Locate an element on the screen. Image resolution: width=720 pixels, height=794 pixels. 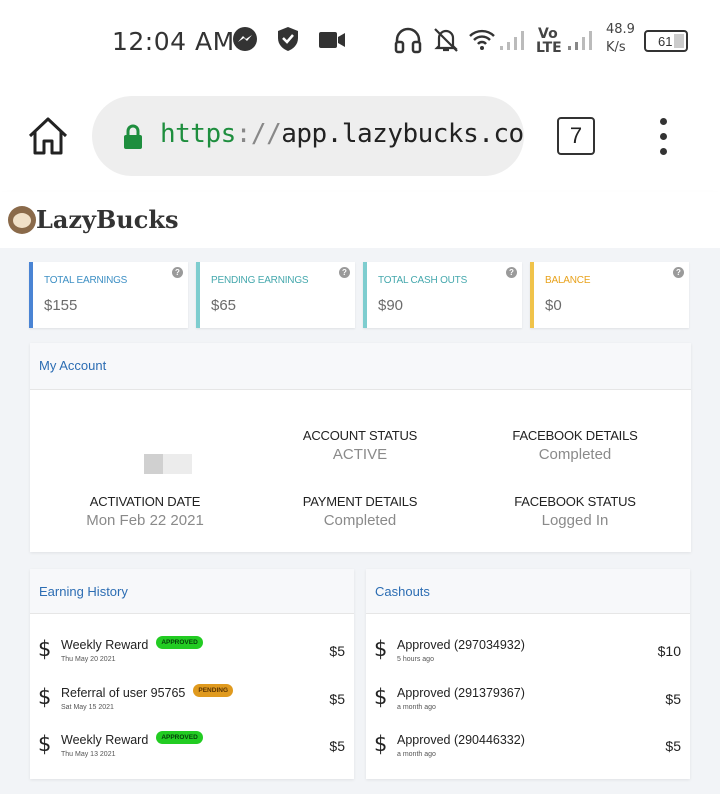
list-item: $ Approved (291379367) a month ago $5 is located at coordinates (528, 702).